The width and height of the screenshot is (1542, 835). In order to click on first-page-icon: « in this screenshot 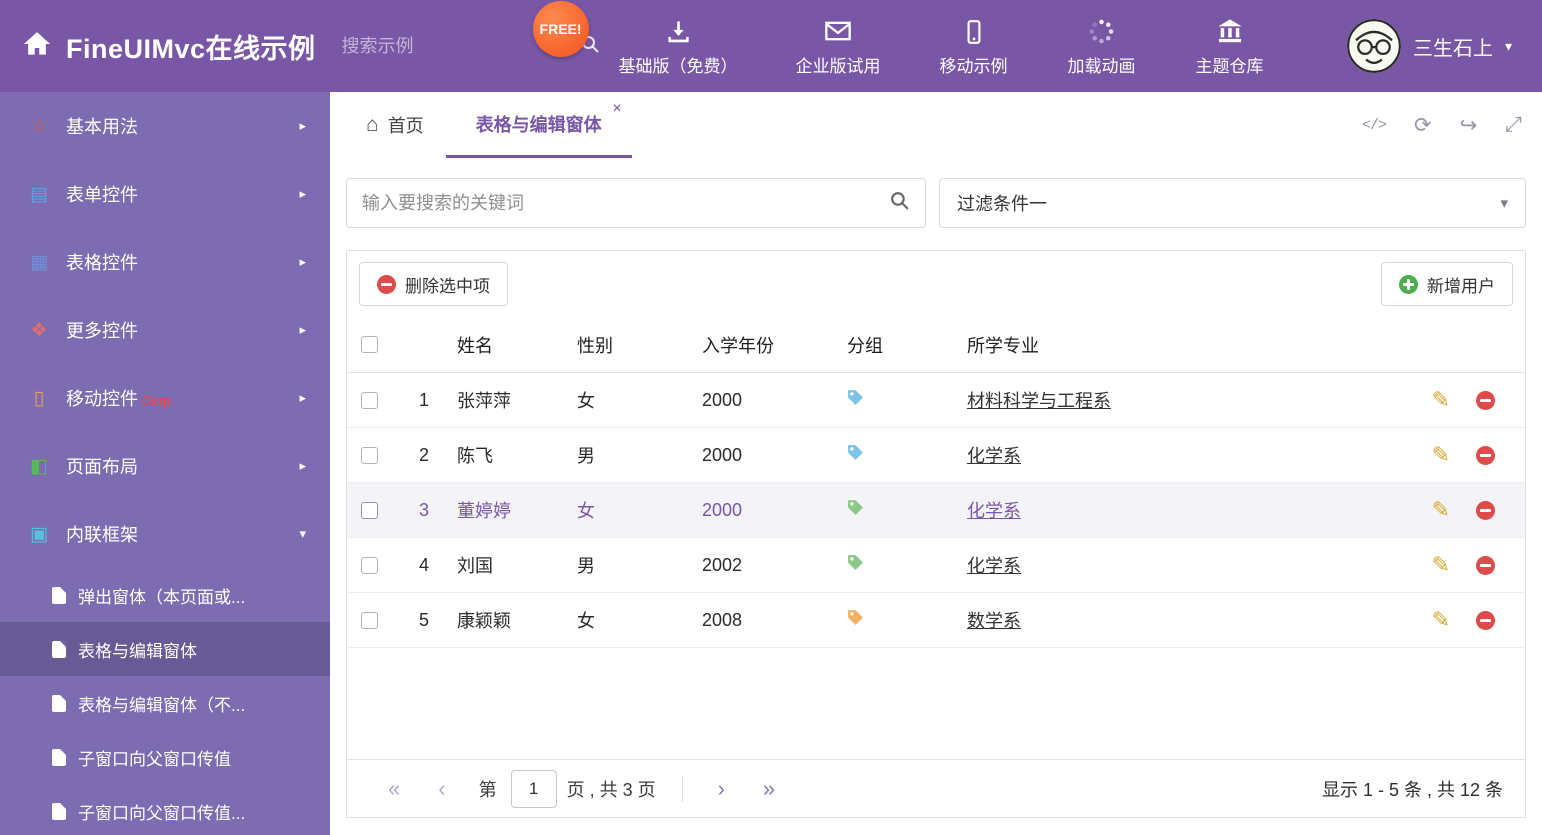, I will do `click(394, 788)`.